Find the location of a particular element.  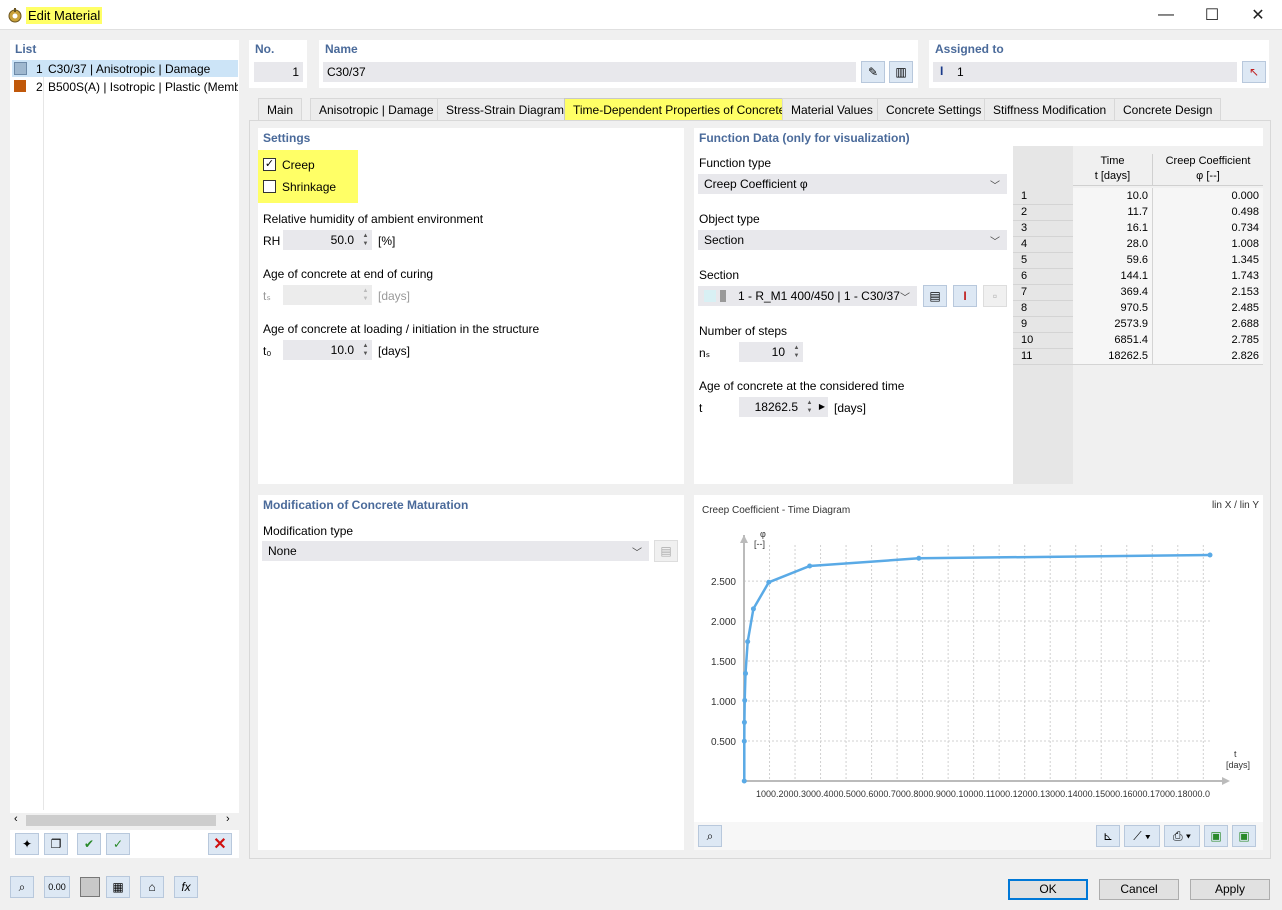

data-point is located at coordinates (745, 673).